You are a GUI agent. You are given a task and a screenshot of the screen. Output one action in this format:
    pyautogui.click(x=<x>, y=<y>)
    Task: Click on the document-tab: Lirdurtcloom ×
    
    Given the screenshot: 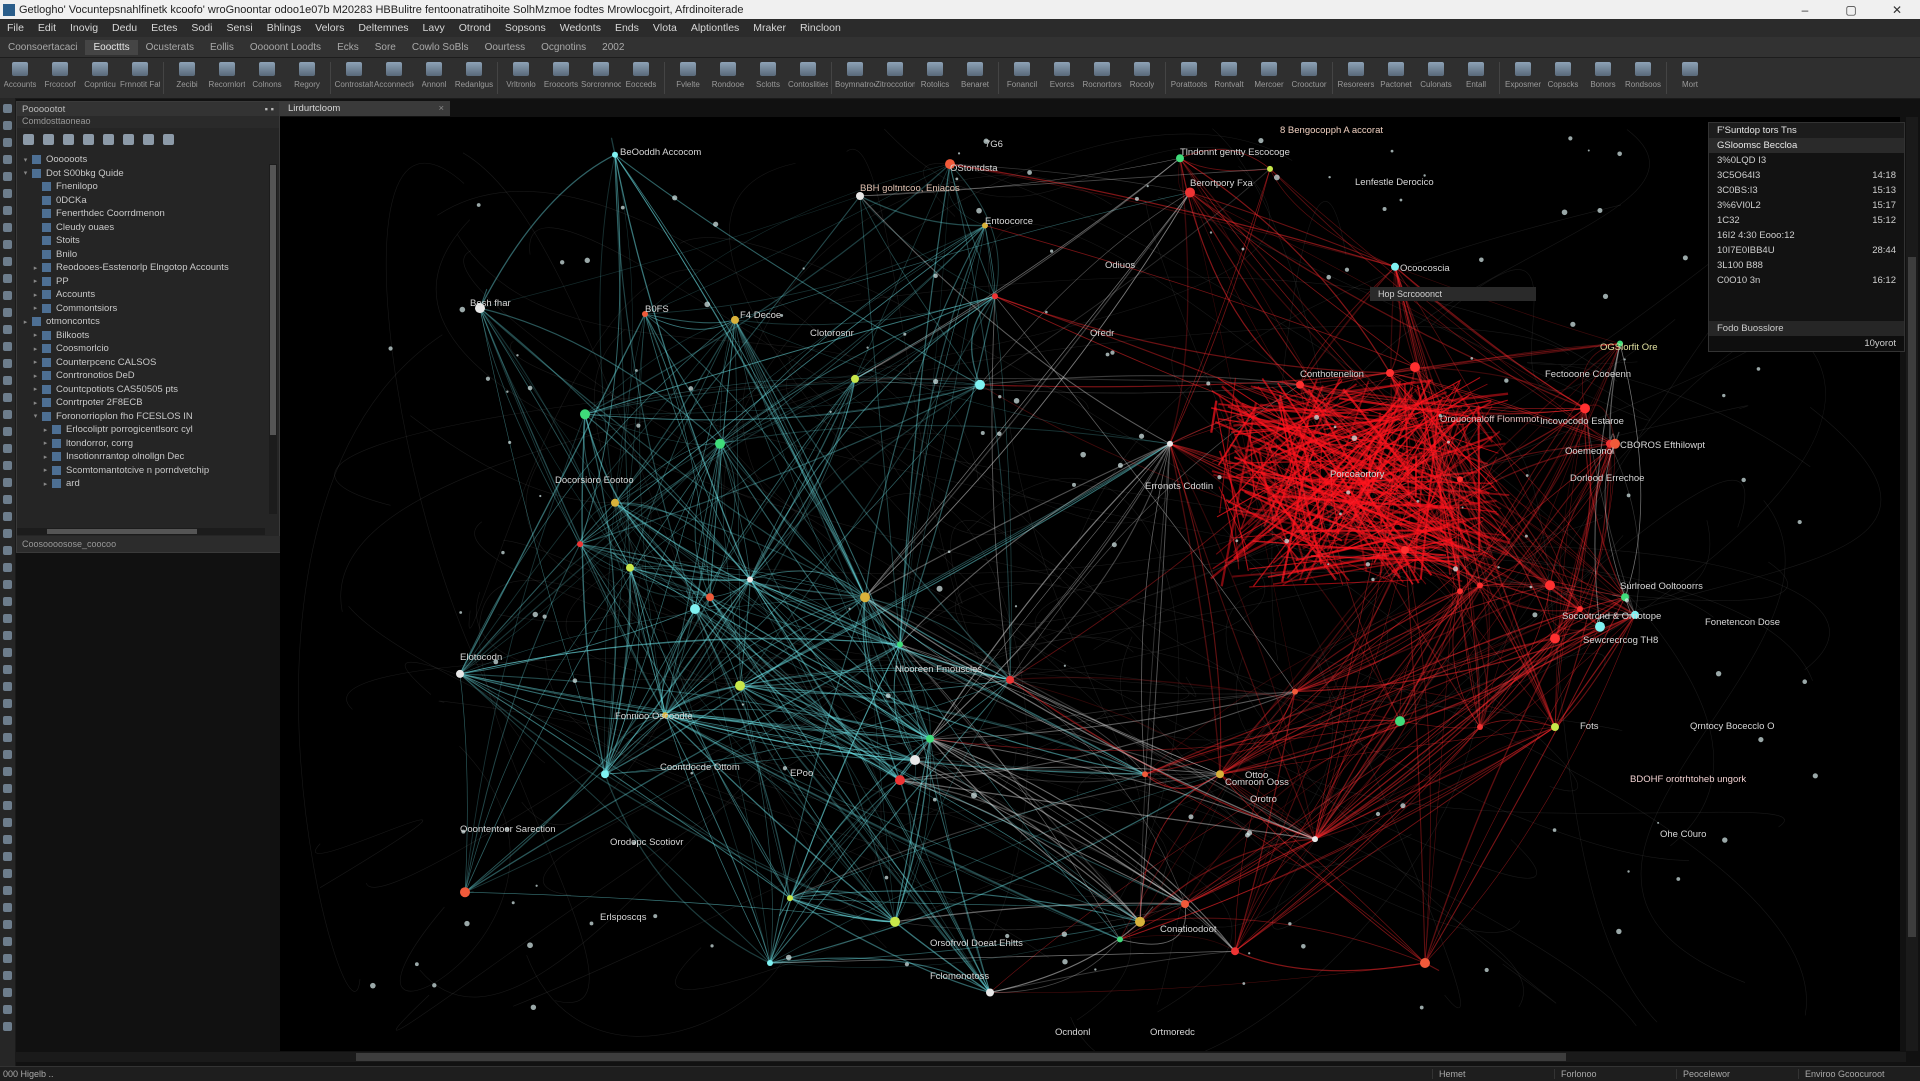 What is the action you would take?
    pyautogui.click(x=365, y=108)
    